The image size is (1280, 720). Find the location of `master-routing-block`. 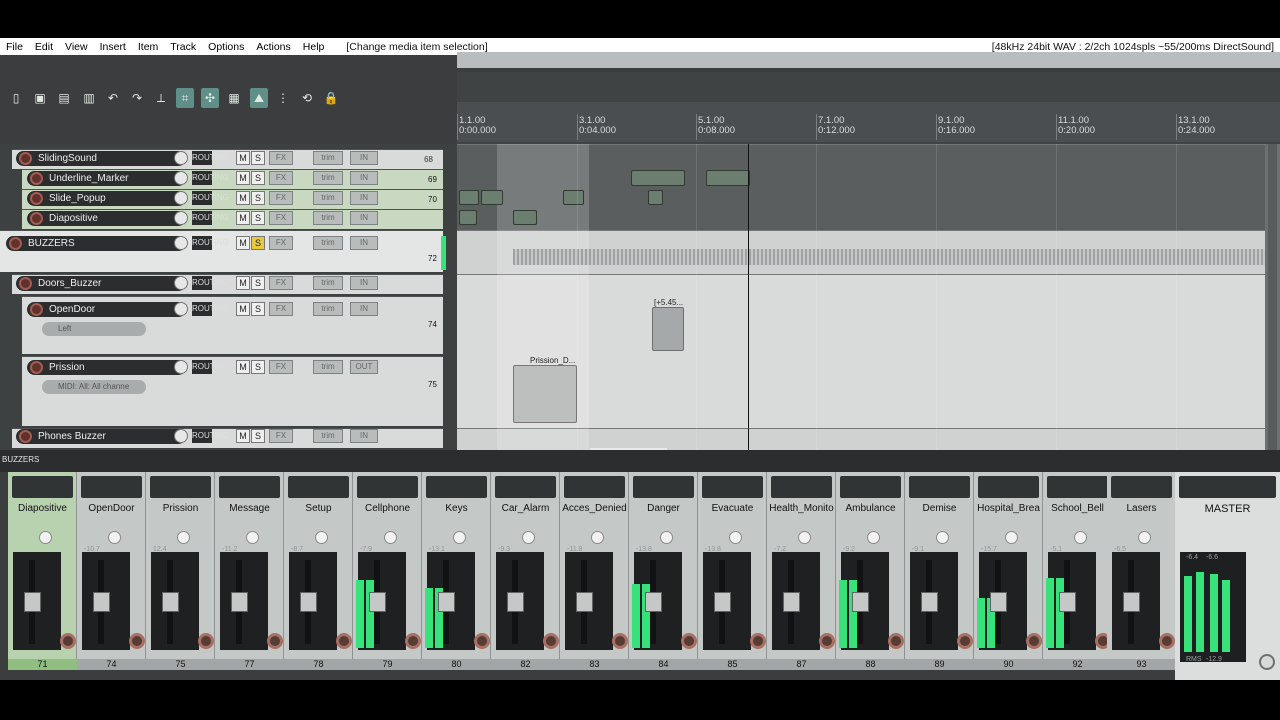

master-routing-block is located at coordinates (1227, 487).